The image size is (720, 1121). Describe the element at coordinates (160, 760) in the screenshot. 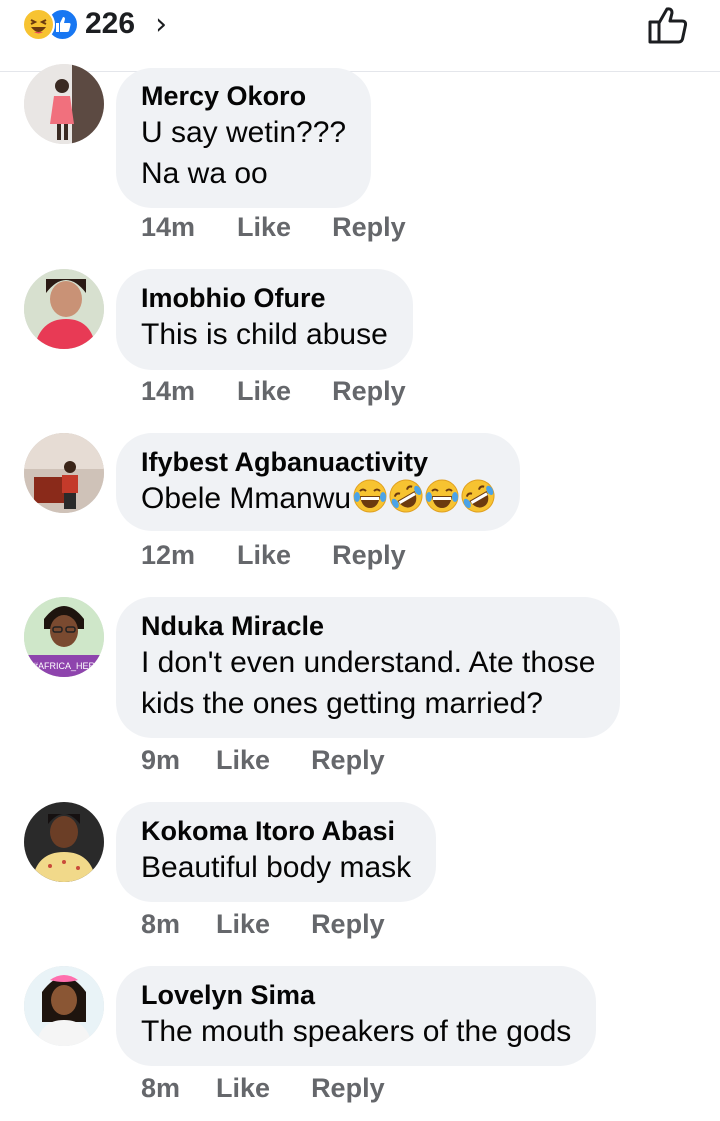

I see `comment-time: 9m` at that location.